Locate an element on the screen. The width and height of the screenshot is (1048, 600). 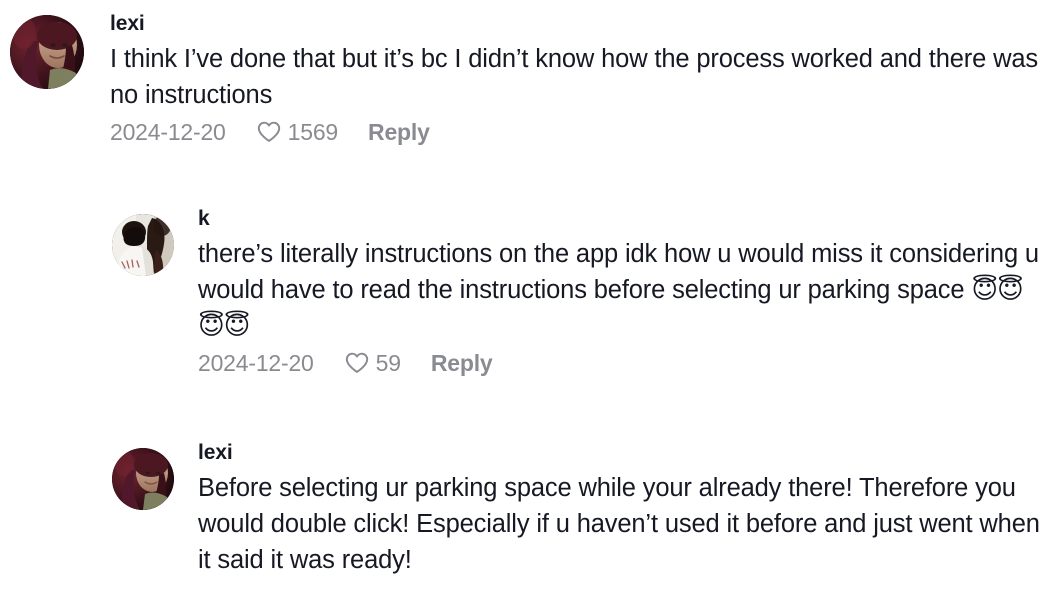
avatar-k is located at coordinates (143, 245).